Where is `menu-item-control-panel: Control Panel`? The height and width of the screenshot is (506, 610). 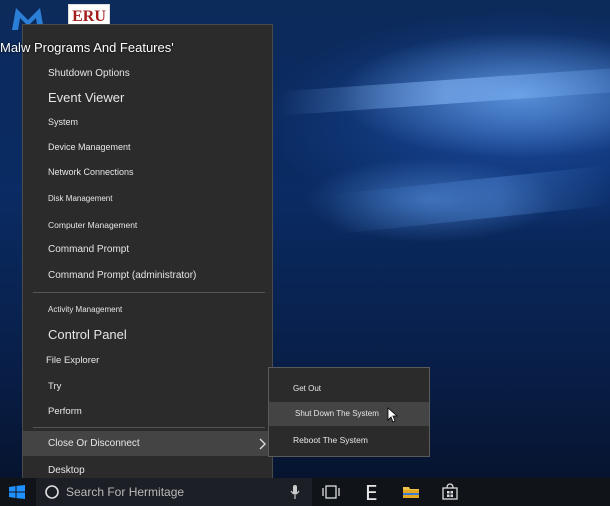 menu-item-control-panel: Control Panel is located at coordinates (147, 335).